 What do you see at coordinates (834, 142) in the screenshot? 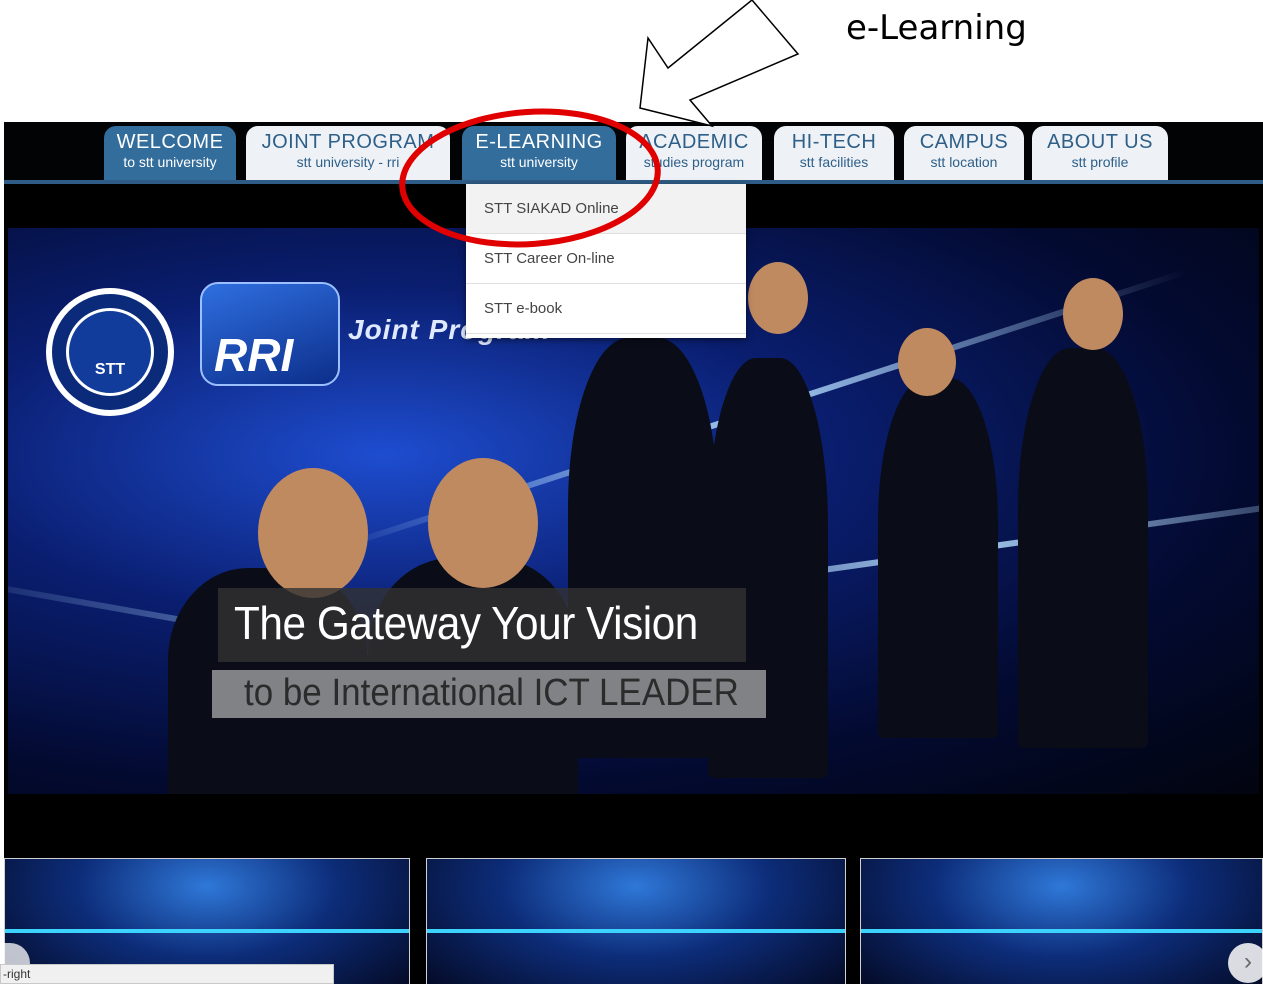
I see `tab-hi-tech-title: HI-TECH` at bounding box center [834, 142].